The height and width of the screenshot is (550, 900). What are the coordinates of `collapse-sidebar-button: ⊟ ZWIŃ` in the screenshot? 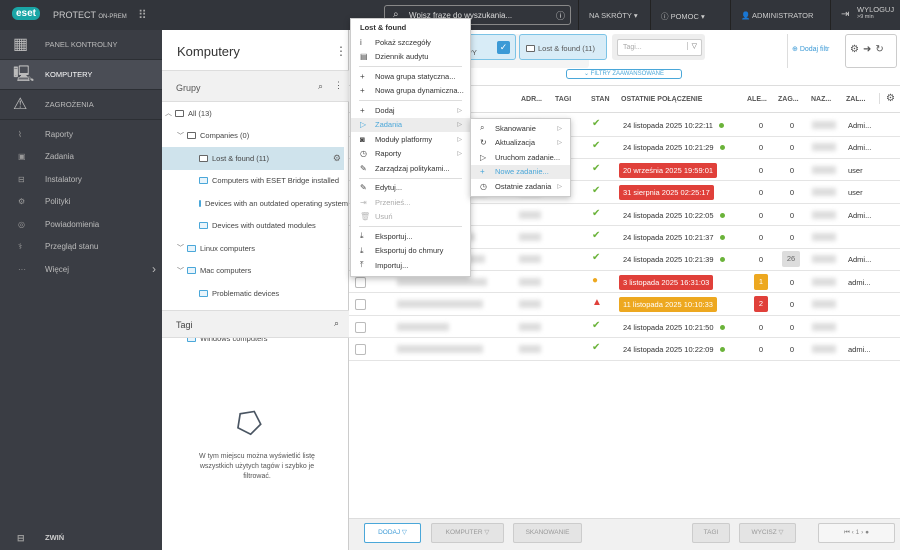 It's located at (40, 538).